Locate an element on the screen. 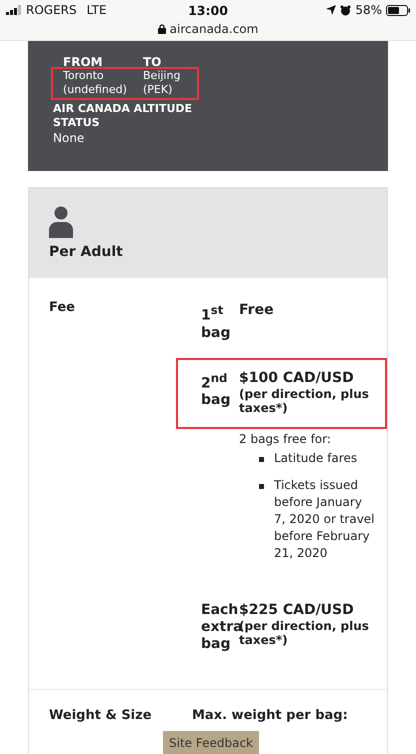 The width and height of the screenshot is (416, 754). lock-icon is located at coordinates (162, 29).